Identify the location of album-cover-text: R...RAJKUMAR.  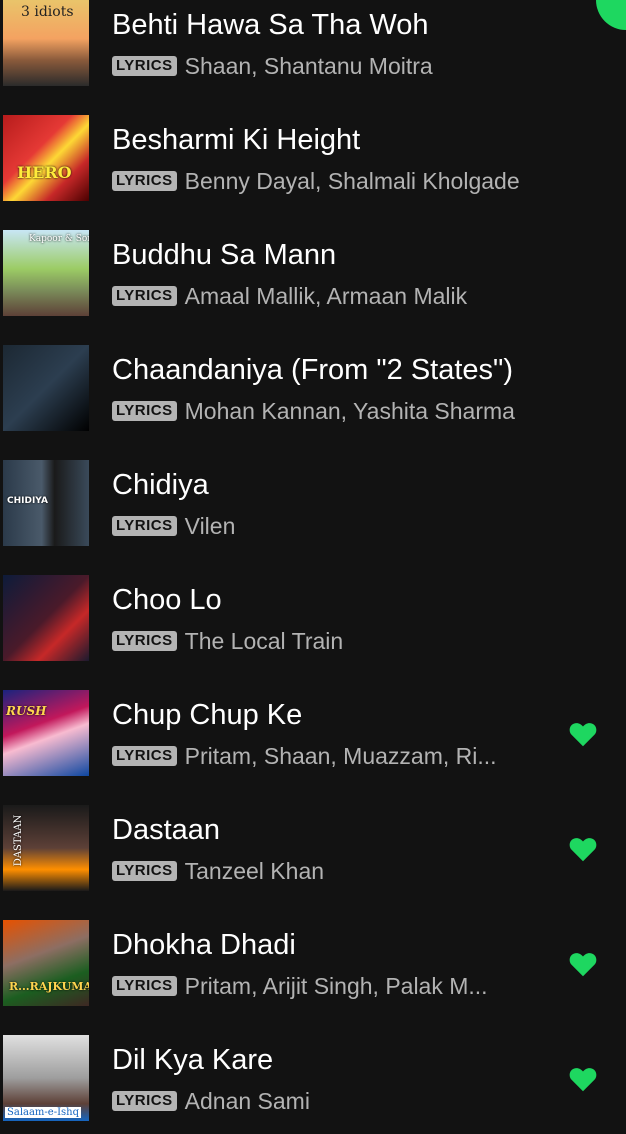
(49, 986).